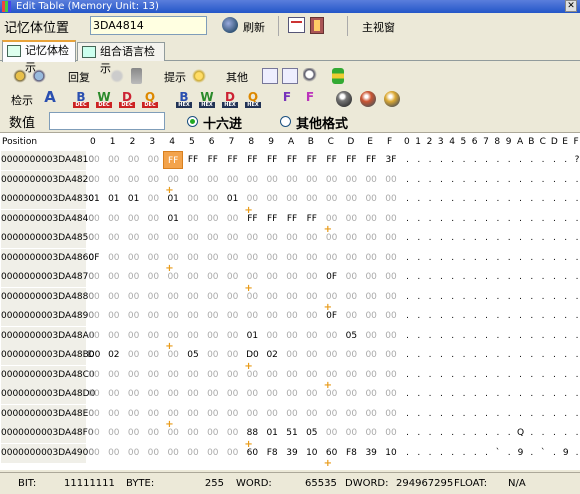  Describe the element at coordinates (391, 160) in the screenshot. I see `hex-byte-cell: 3F` at that location.